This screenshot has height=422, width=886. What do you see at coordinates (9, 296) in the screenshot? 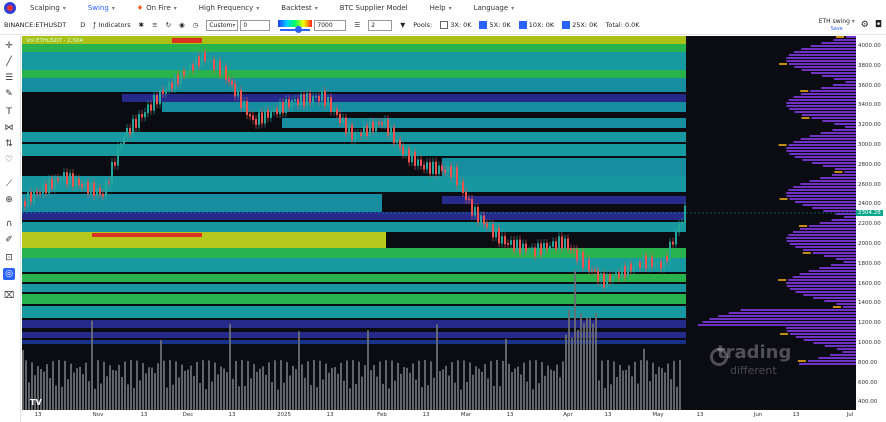
I see `trash-icon: ⌧` at bounding box center [9, 296].